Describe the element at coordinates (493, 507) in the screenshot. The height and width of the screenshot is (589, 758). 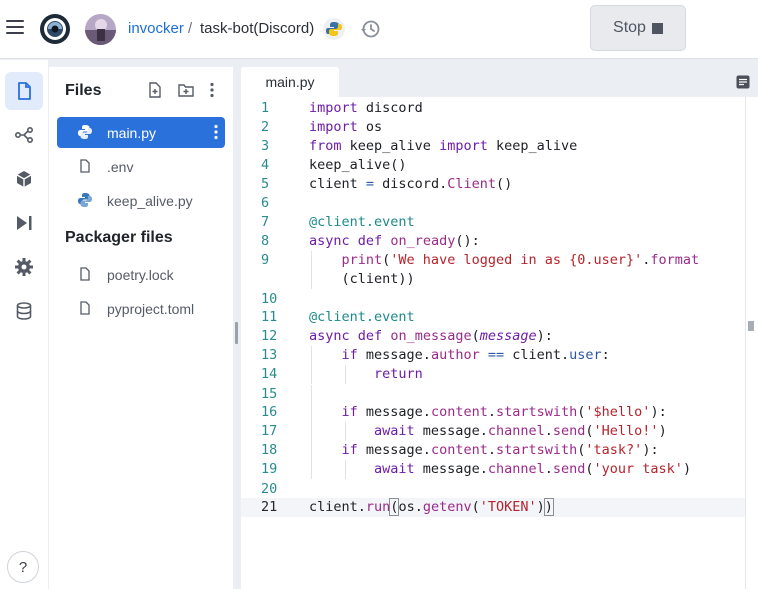
I see `code-line-current: 21 client.run(os.getenv('TOKEN'))` at that location.